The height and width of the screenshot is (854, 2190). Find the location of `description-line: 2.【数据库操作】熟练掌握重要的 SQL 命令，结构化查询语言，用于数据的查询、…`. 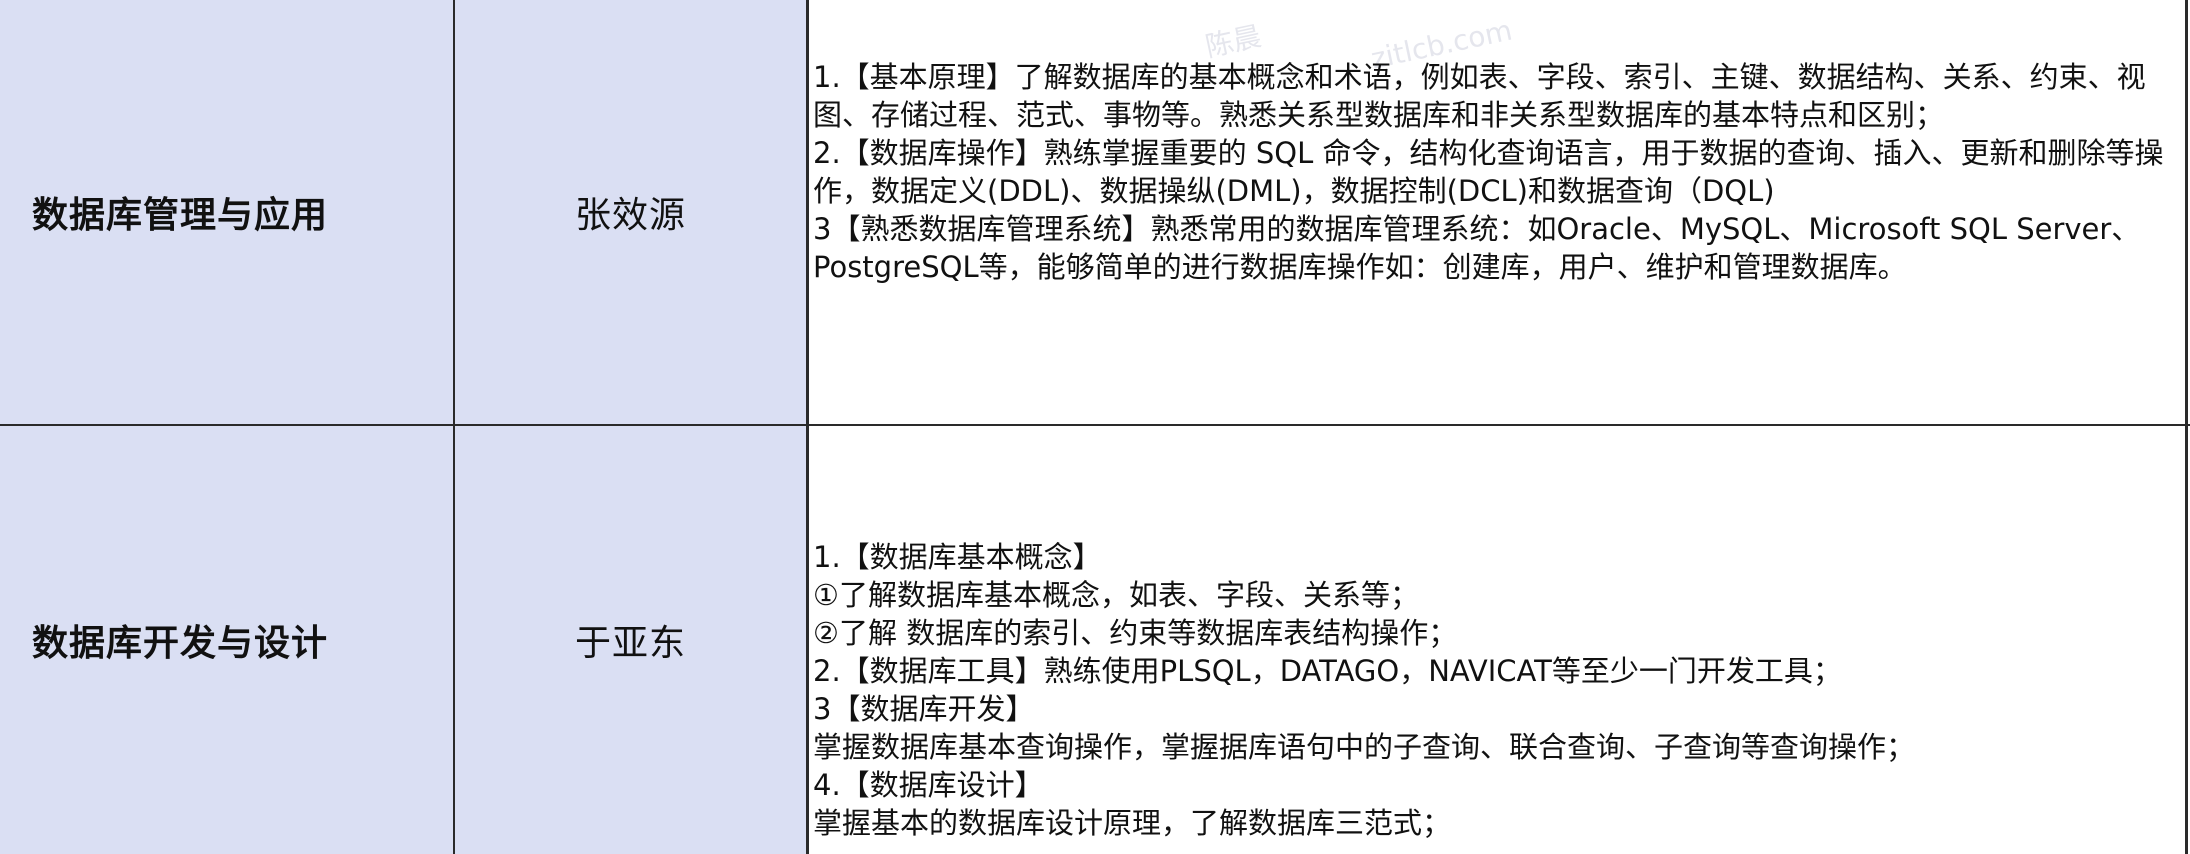

description-line: 2.【数据库操作】熟练掌握重要的 SQL 命令，结构化查询语言，用于数据的查询、… is located at coordinates (1488, 172).